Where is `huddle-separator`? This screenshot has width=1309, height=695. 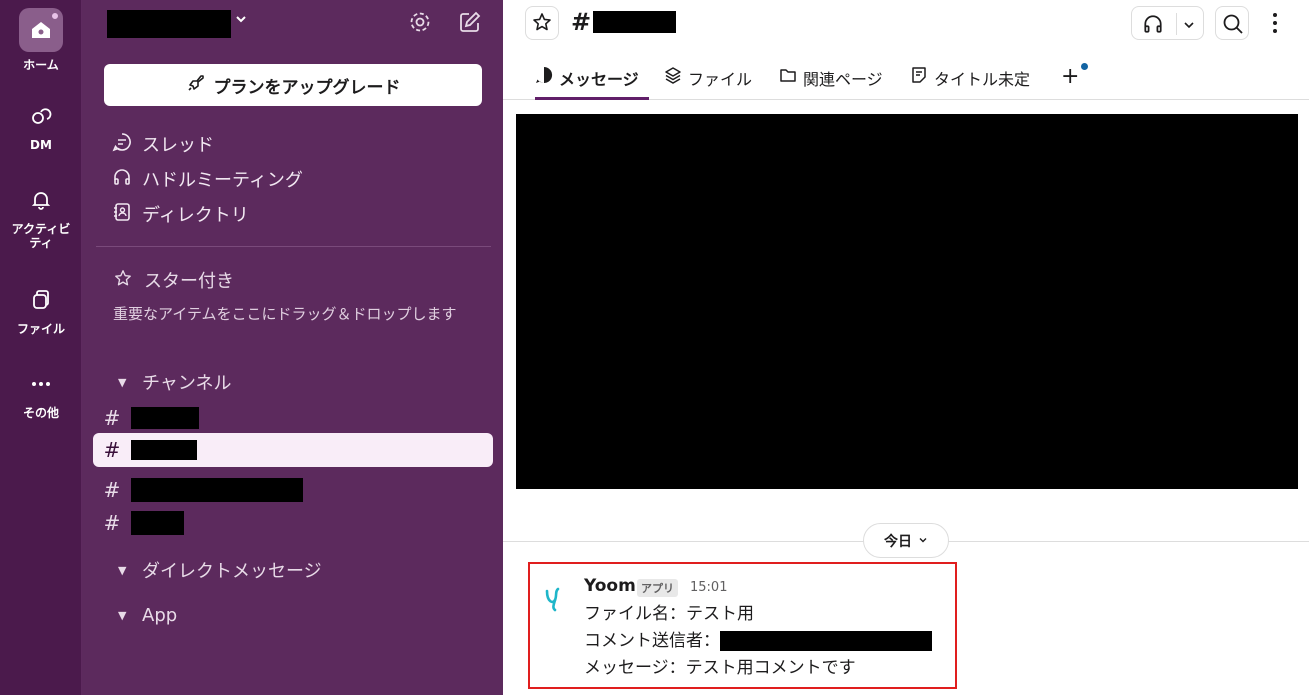 huddle-separator is located at coordinates (1176, 24).